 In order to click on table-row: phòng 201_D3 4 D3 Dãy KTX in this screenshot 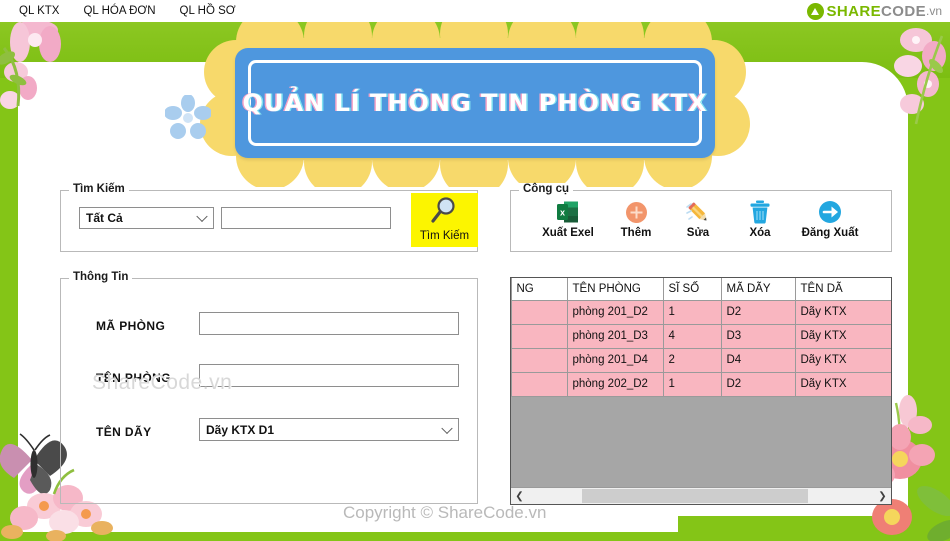, I will do `click(701, 336)`.